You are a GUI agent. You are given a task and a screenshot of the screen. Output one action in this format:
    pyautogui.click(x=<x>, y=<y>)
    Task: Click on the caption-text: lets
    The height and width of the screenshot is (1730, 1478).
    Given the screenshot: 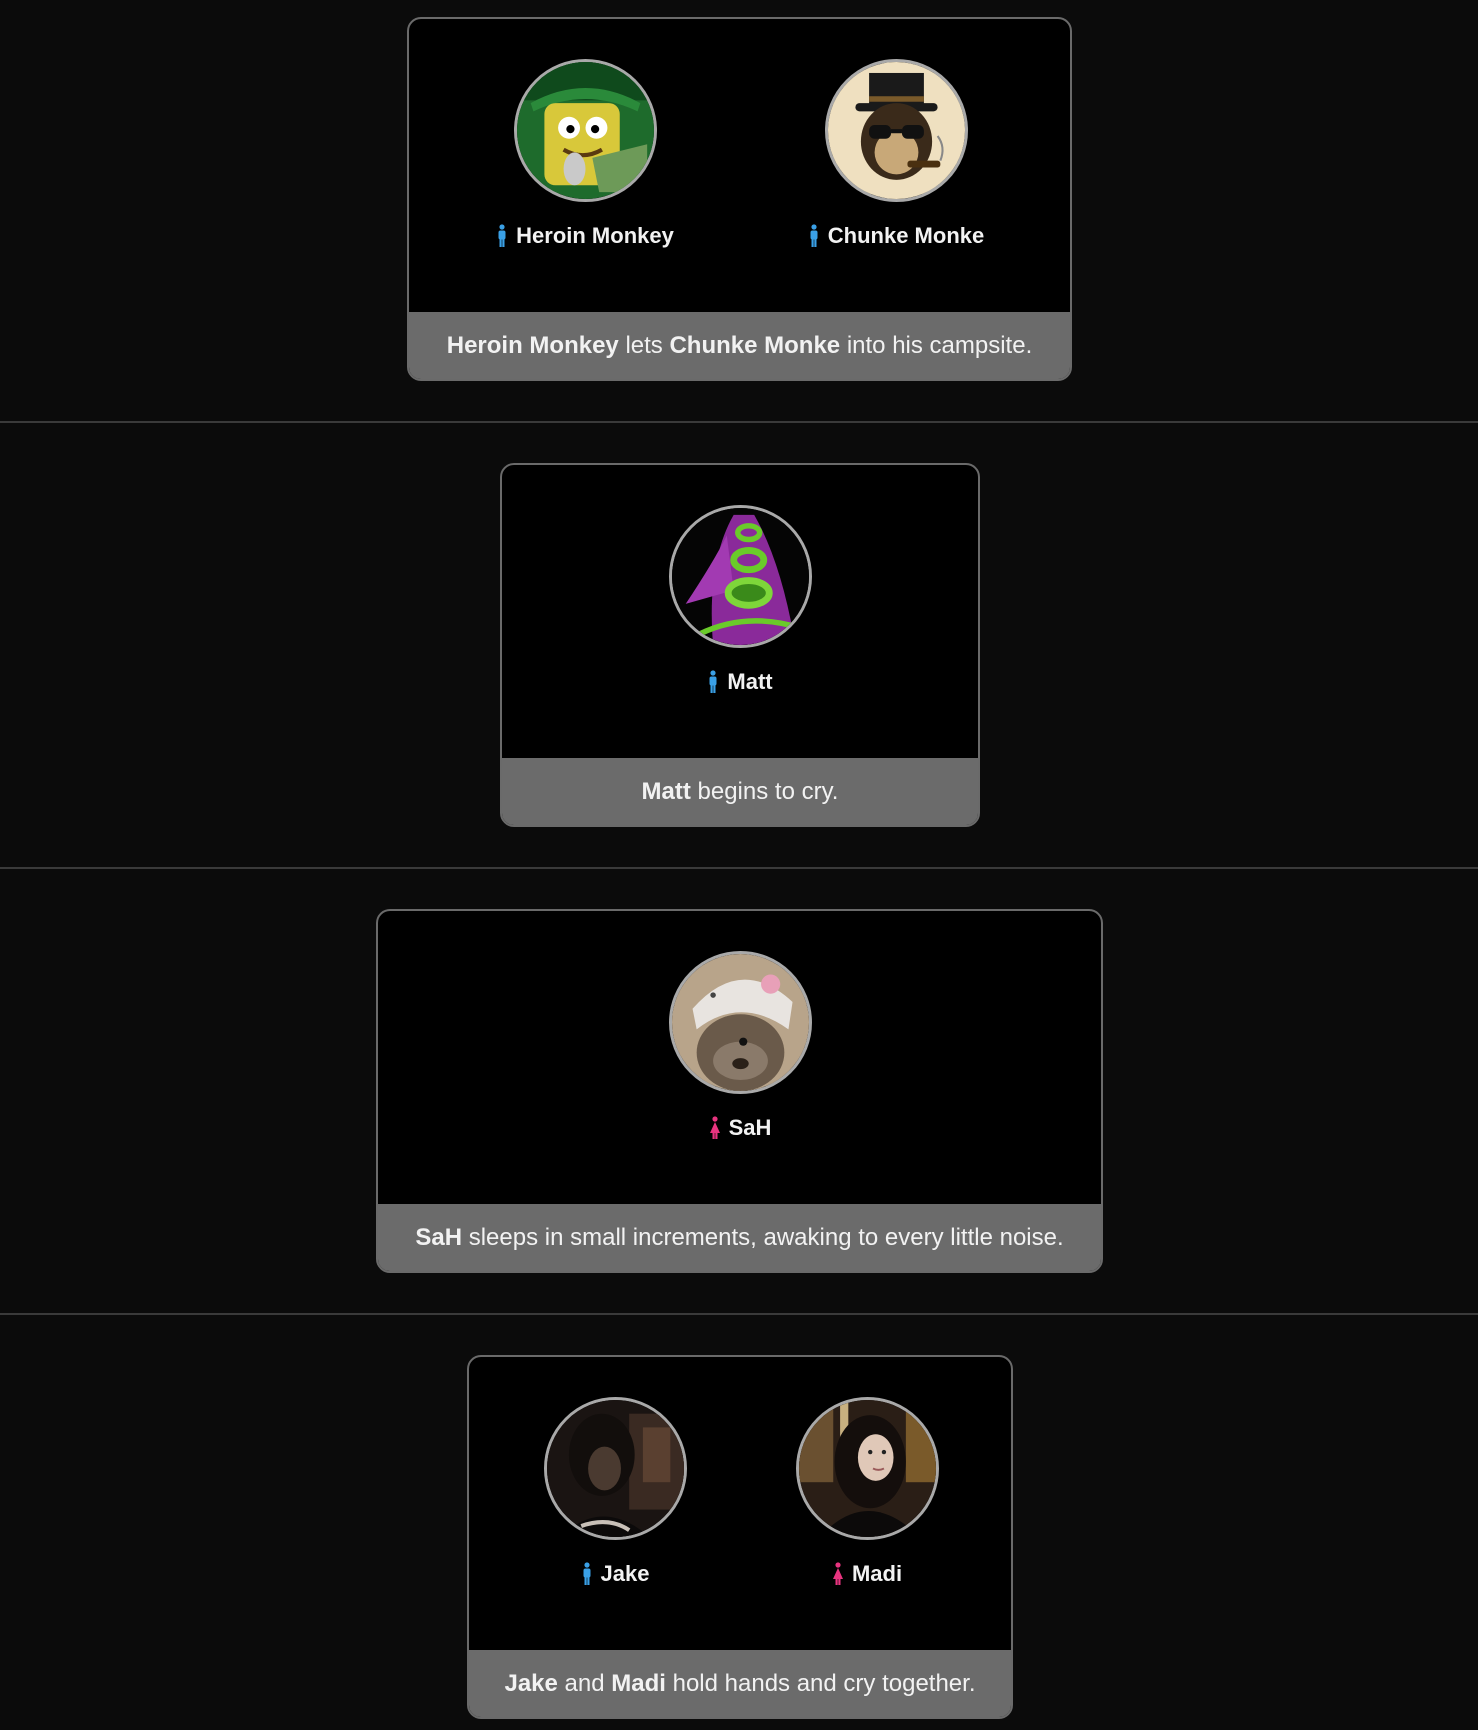 What is the action you would take?
    pyautogui.click(x=644, y=345)
    